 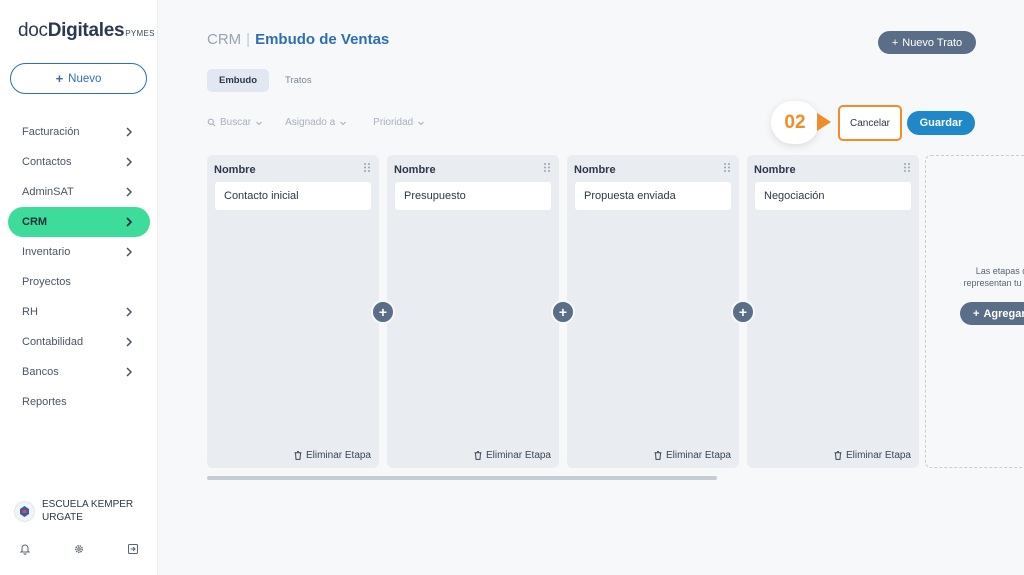 What do you see at coordinates (298, 80) in the screenshot?
I see `tab-tratos: Tratos` at bounding box center [298, 80].